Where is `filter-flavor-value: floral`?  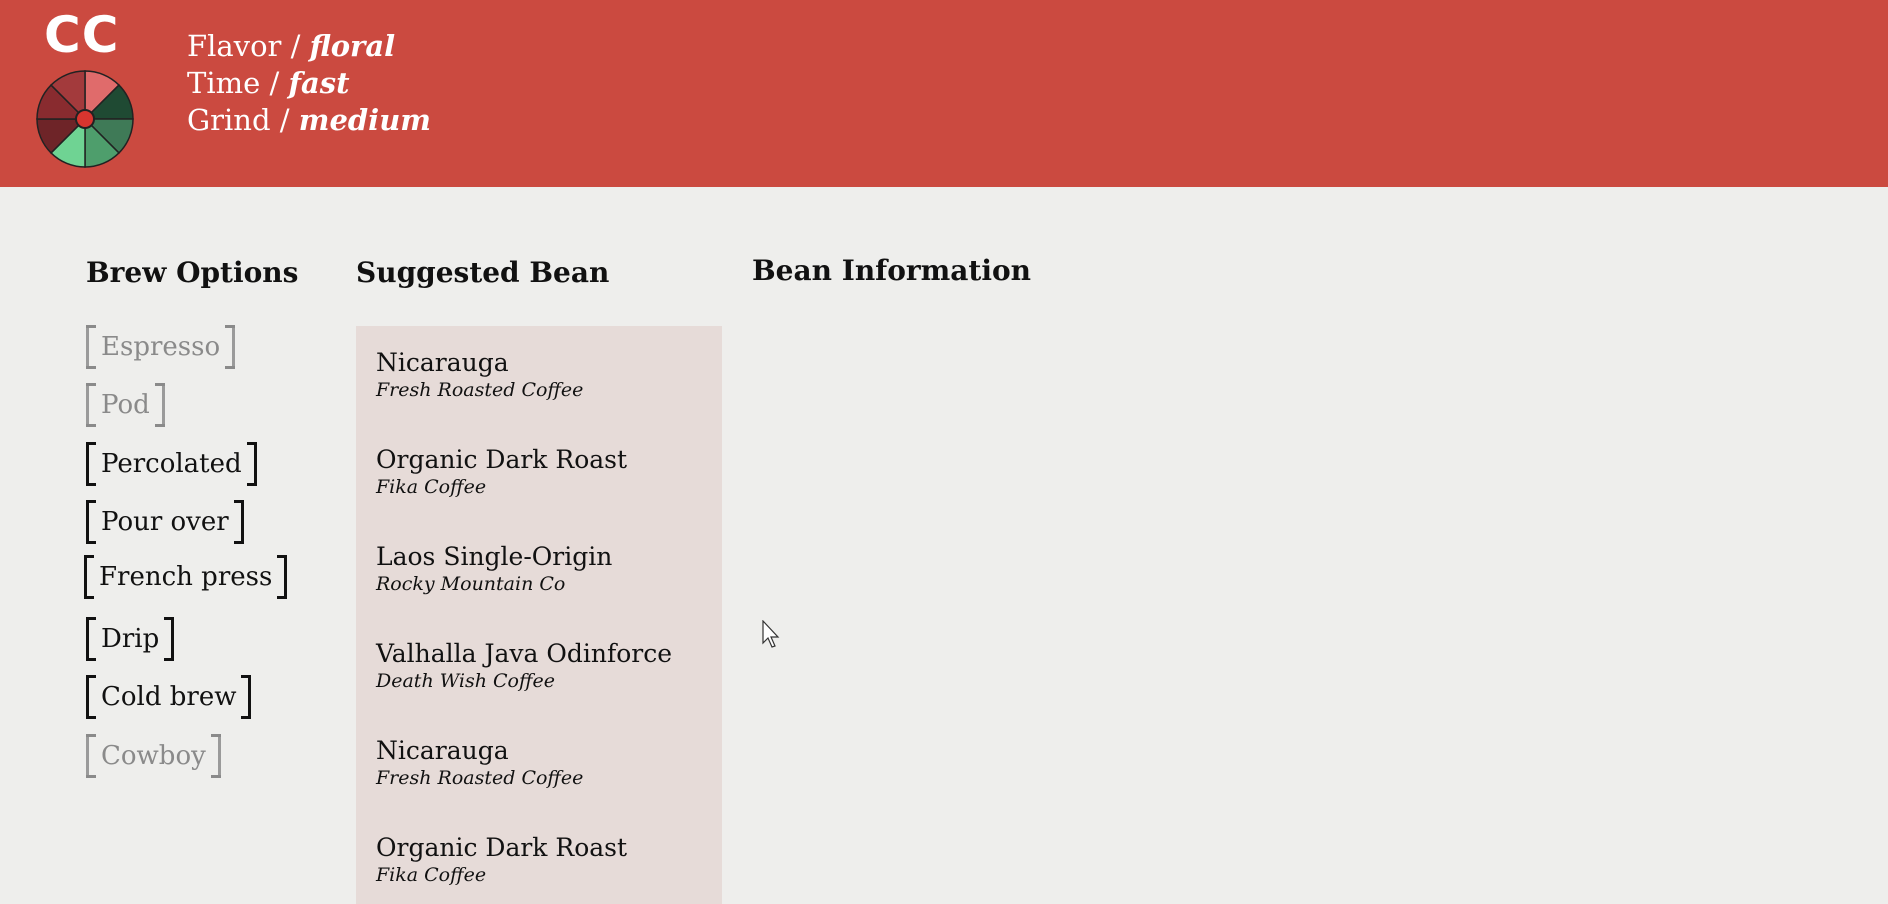 filter-flavor-value: floral is located at coordinates (352, 46).